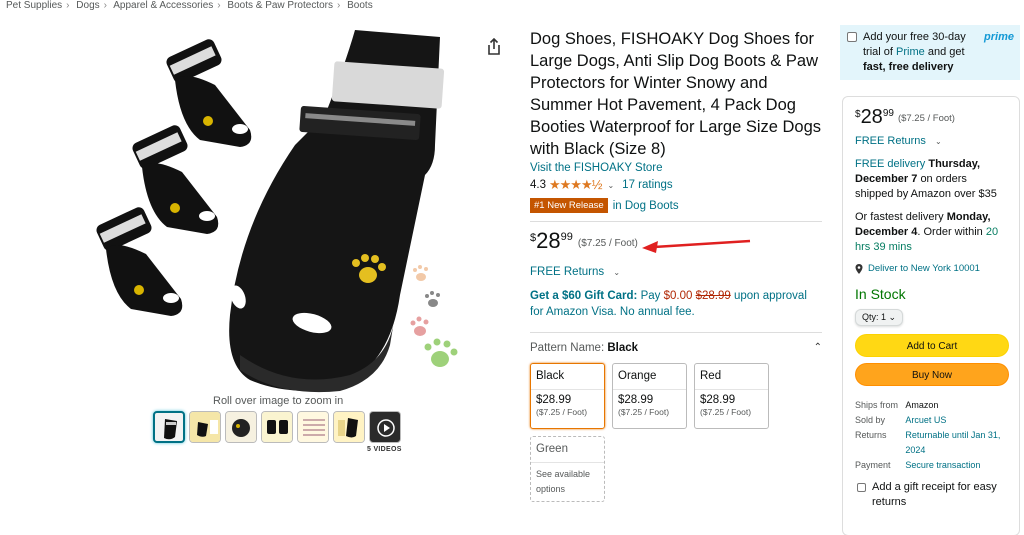 This screenshot has width=1024, height=535. Describe the element at coordinates (859, 268) in the screenshot. I see `location-pin-icon` at that location.